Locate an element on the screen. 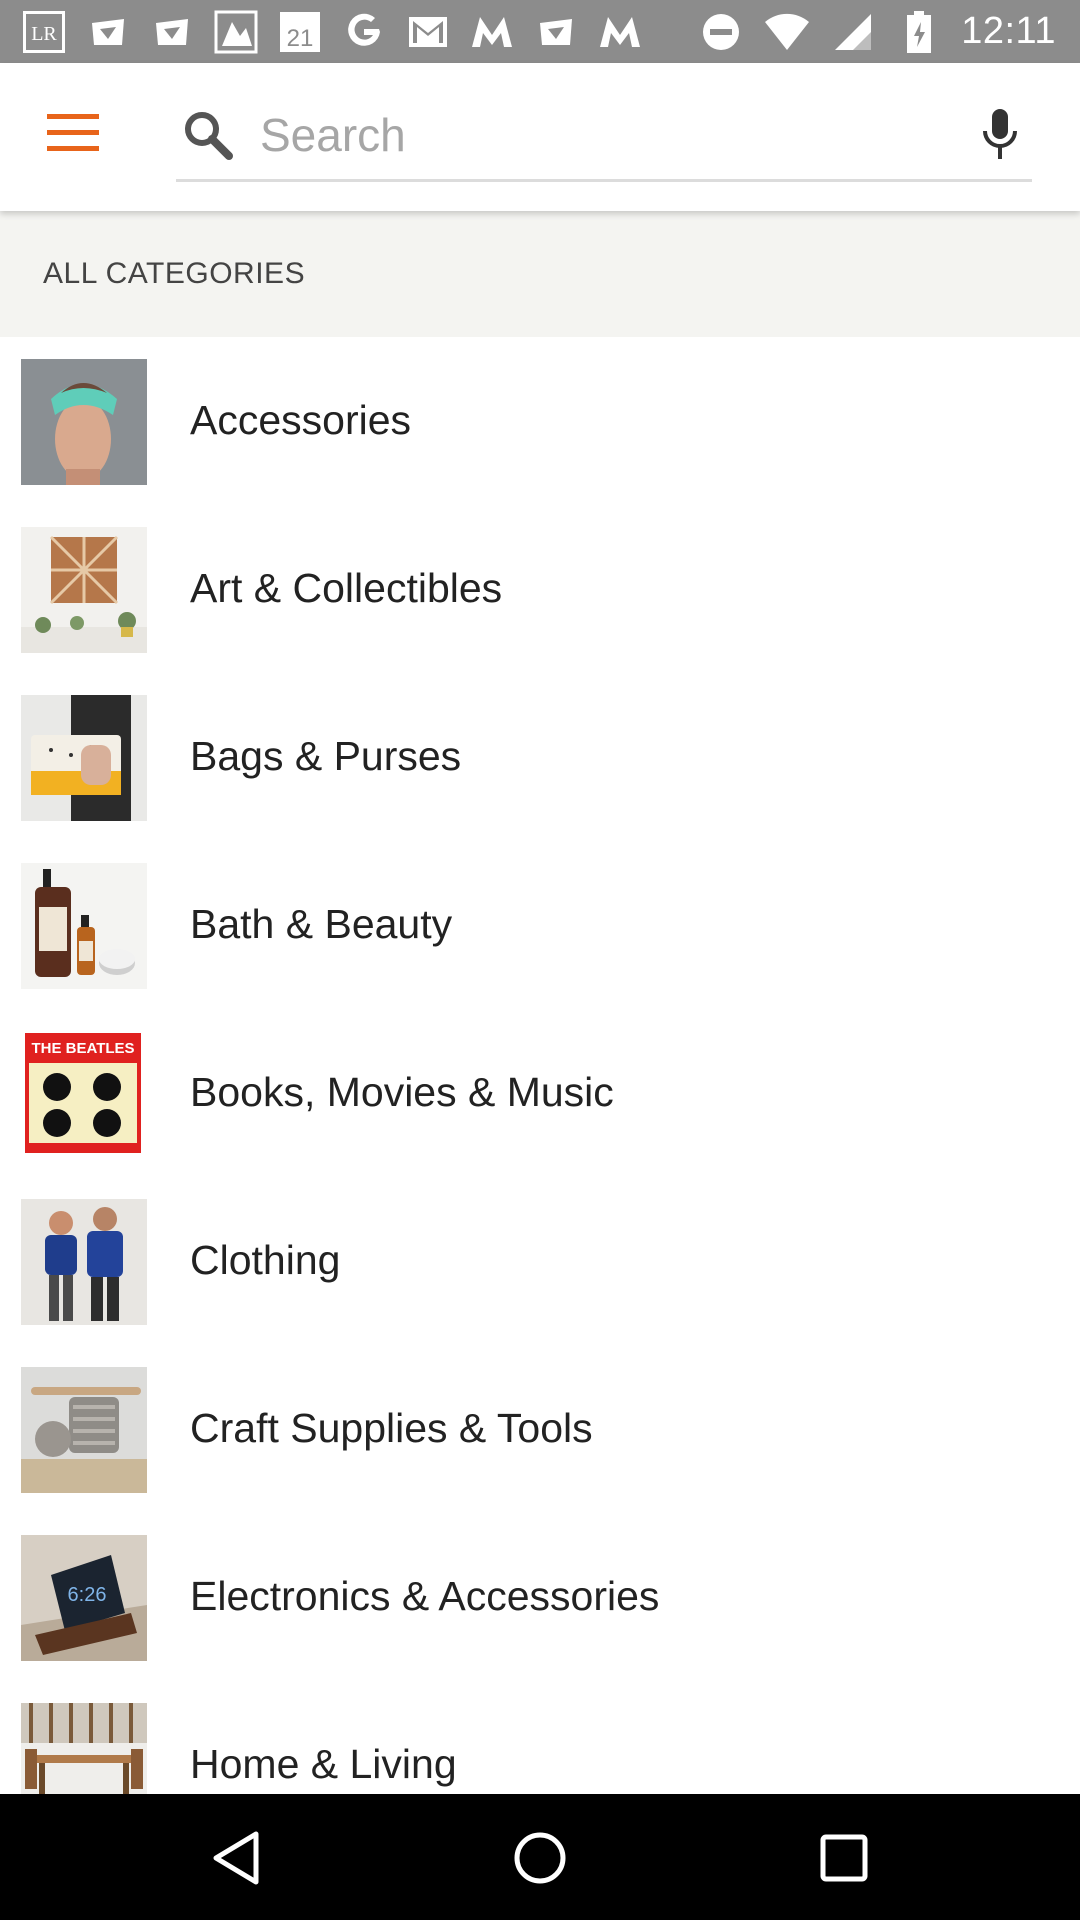 The height and width of the screenshot is (1920, 1080). lightroom-icon: LR is located at coordinates (44, 32).